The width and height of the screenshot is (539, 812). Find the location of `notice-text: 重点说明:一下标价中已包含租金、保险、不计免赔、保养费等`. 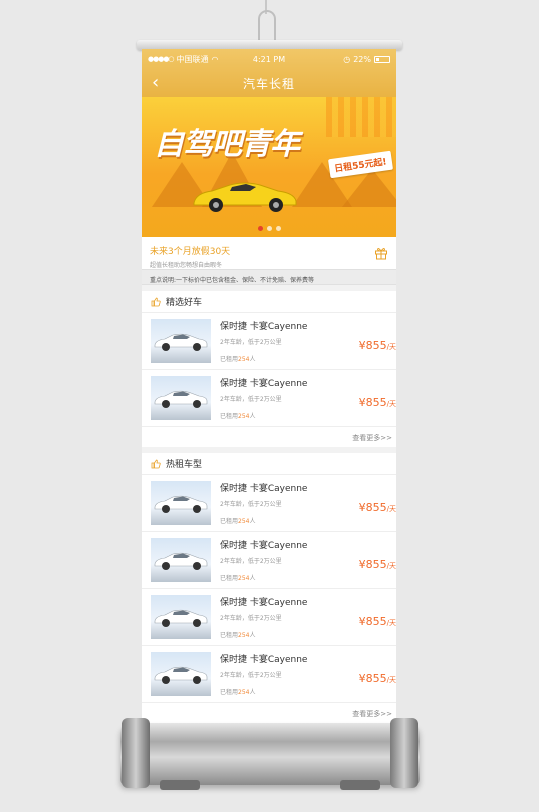

notice-text: 重点说明:一下标价中已包含租金、保险、不计免赔、保养费等 is located at coordinates (269, 277).